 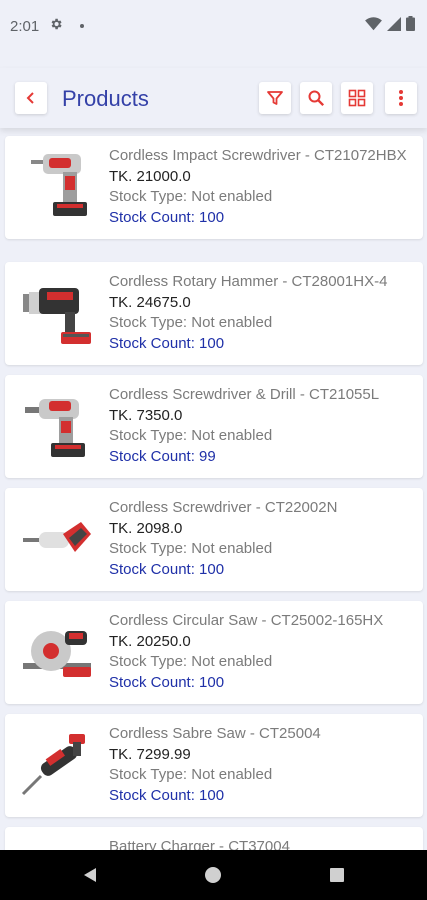 What do you see at coordinates (90, 875) in the screenshot?
I see `back-nav-icon` at bounding box center [90, 875].